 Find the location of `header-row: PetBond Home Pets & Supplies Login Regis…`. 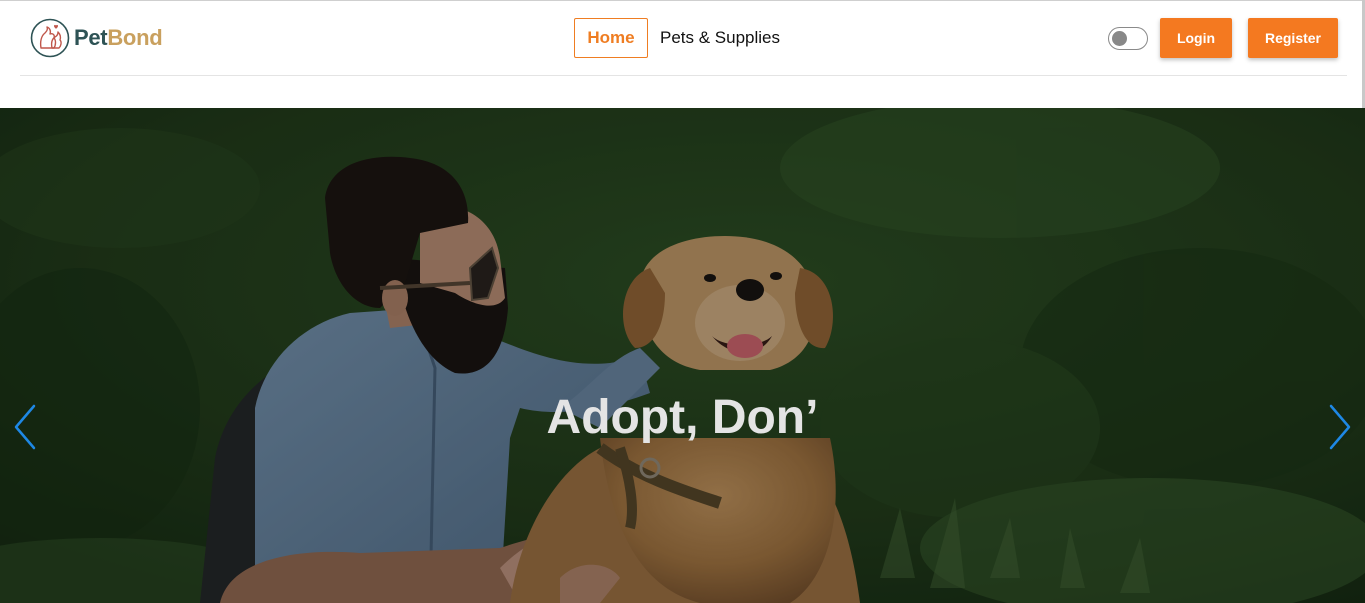

header-row: PetBond Home Pets & Supplies Login Regis… is located at coordinates (683, 38).